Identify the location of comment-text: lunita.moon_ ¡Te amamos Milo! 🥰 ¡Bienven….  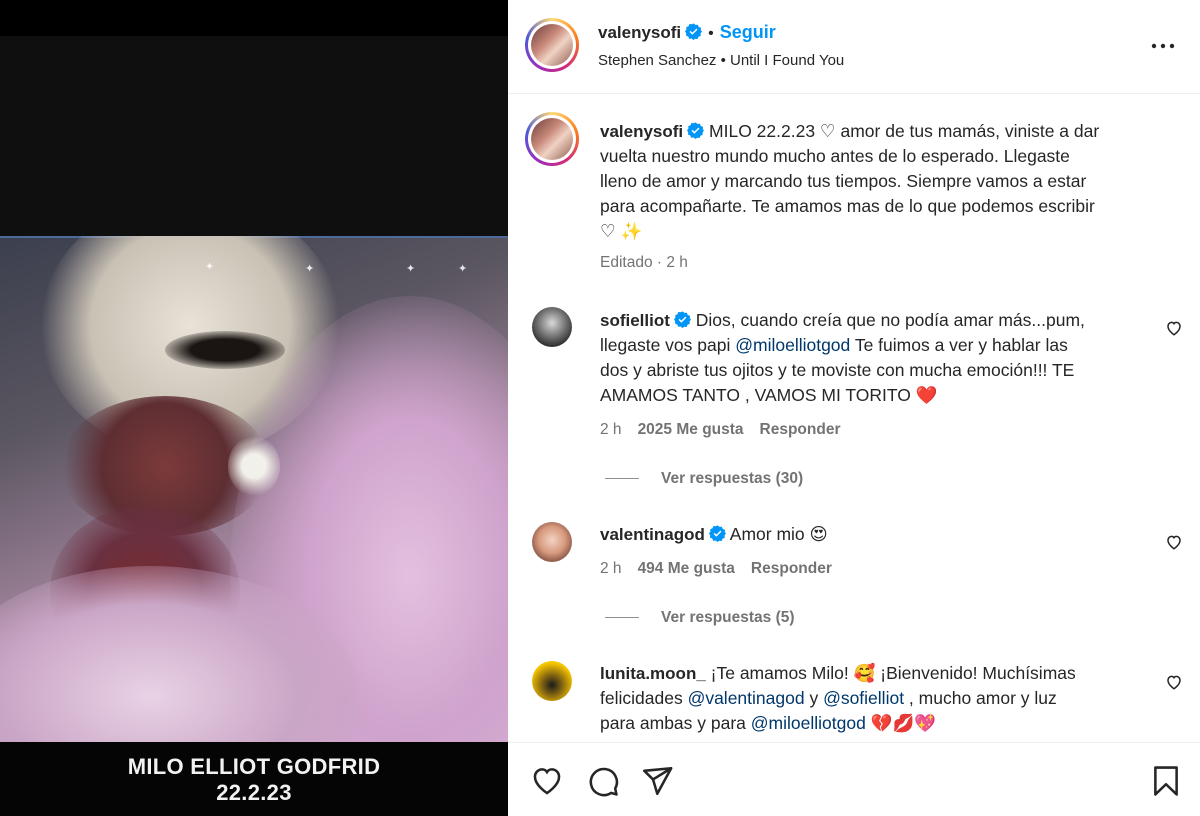
(880, 698).